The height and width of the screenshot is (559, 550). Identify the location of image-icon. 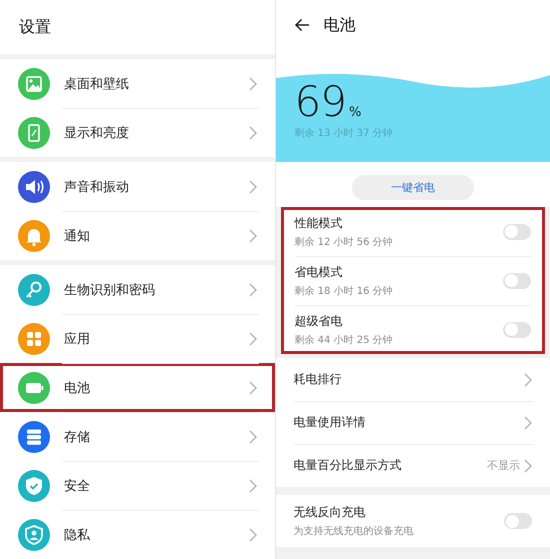
(34, 84).